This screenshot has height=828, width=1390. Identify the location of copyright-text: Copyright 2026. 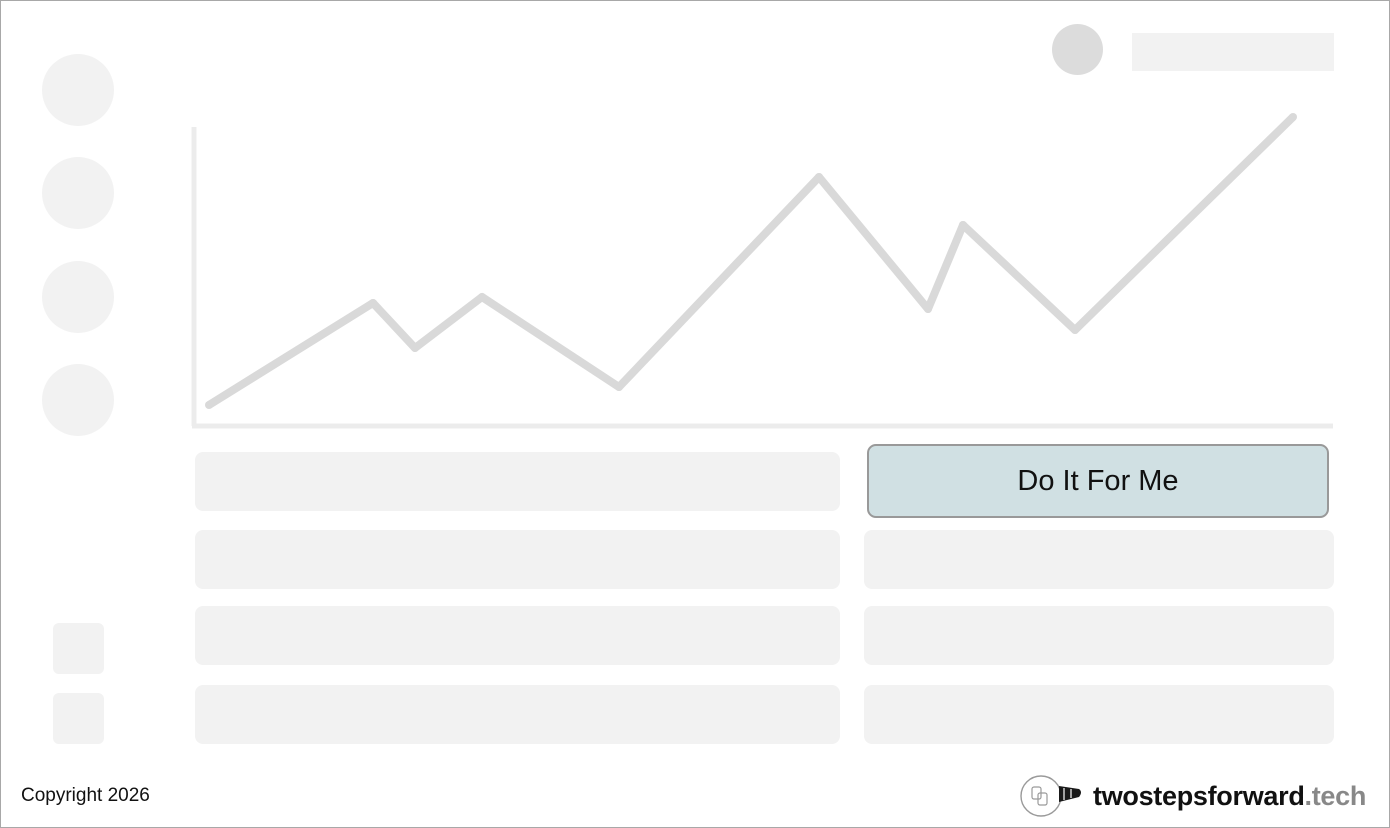
(85, 795).